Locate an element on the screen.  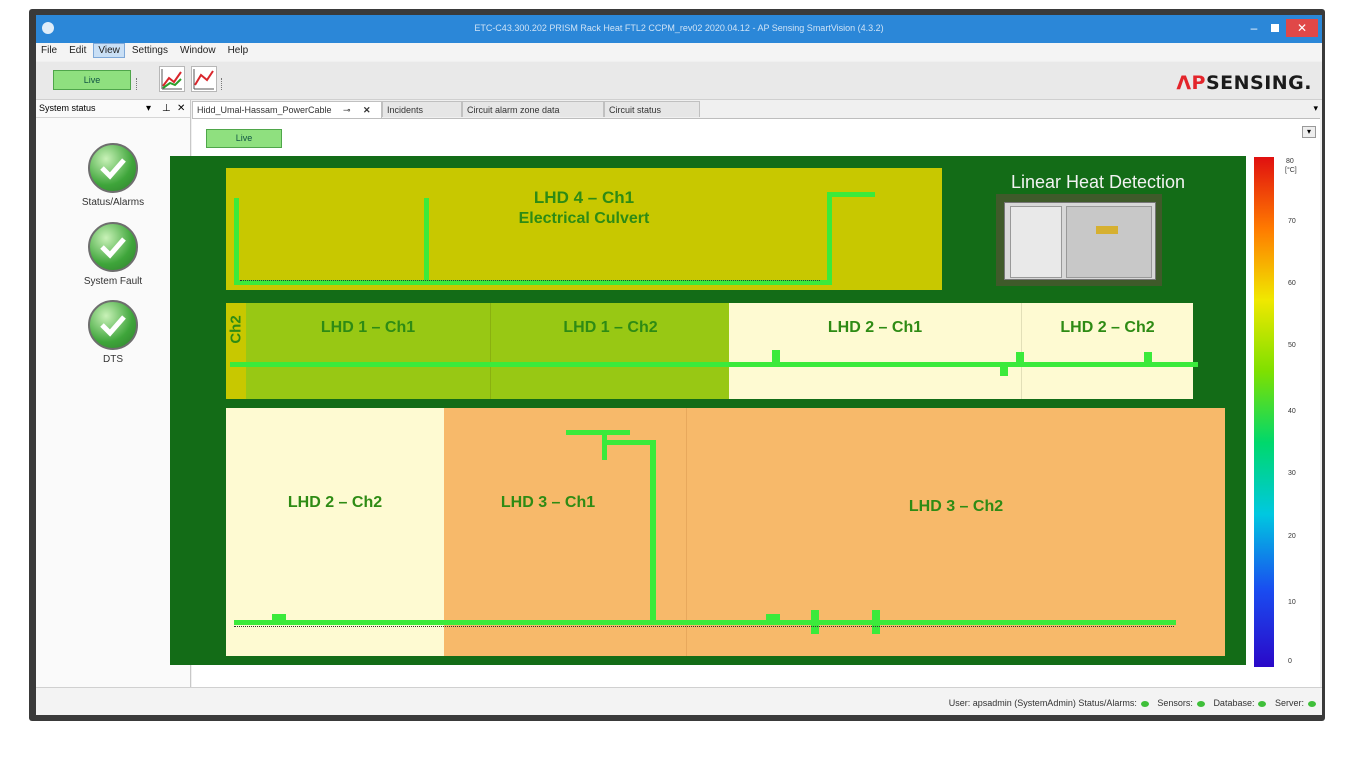
tabs-overflow-icon: ▾ is located at coordinates (1315, 108).